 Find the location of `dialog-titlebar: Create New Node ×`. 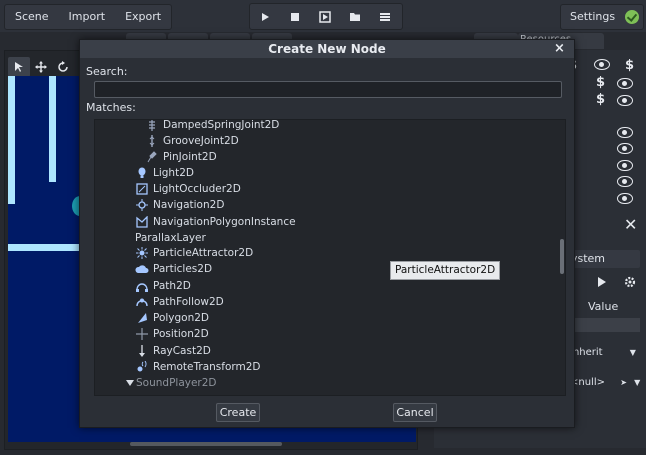

dialog-titlebar: Create New Node × is located at coordinates (327, 49).